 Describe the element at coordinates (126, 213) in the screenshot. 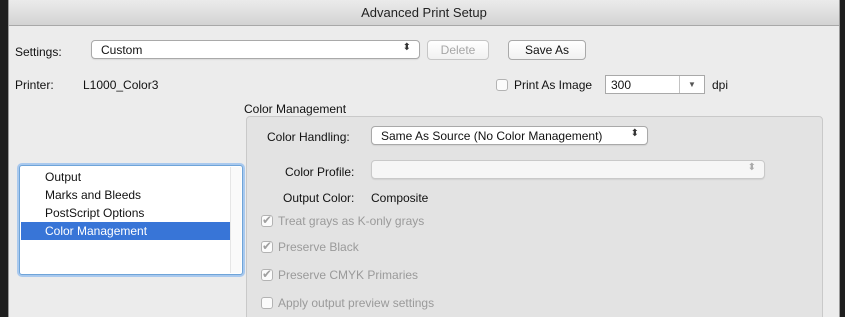

I see `list-item-postscript-options: PostScript Options` at that location.